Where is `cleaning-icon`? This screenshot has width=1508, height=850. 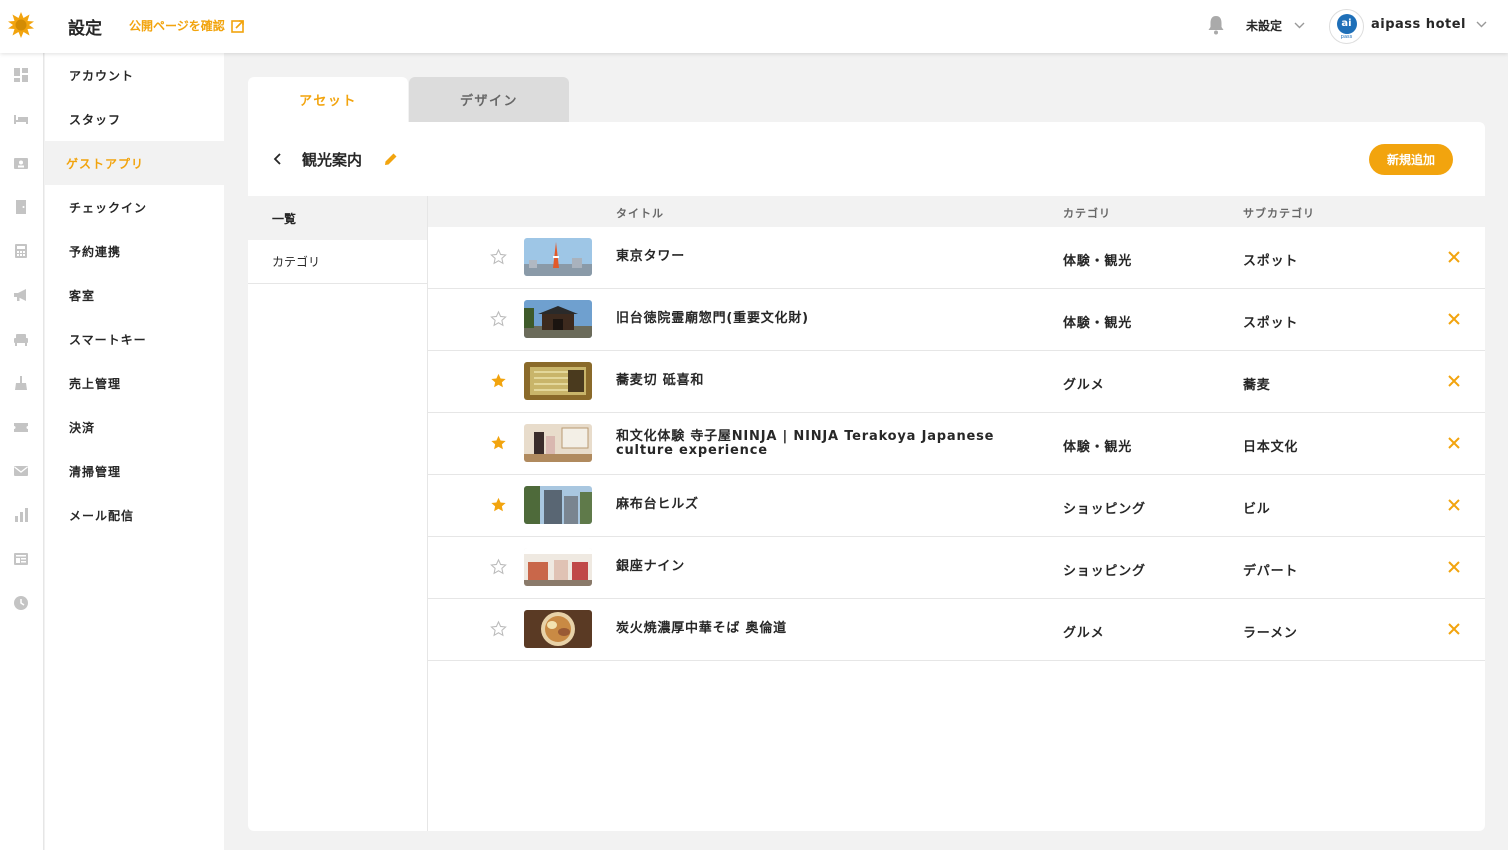
cleaning-icon is located at coordinates (21, 383).